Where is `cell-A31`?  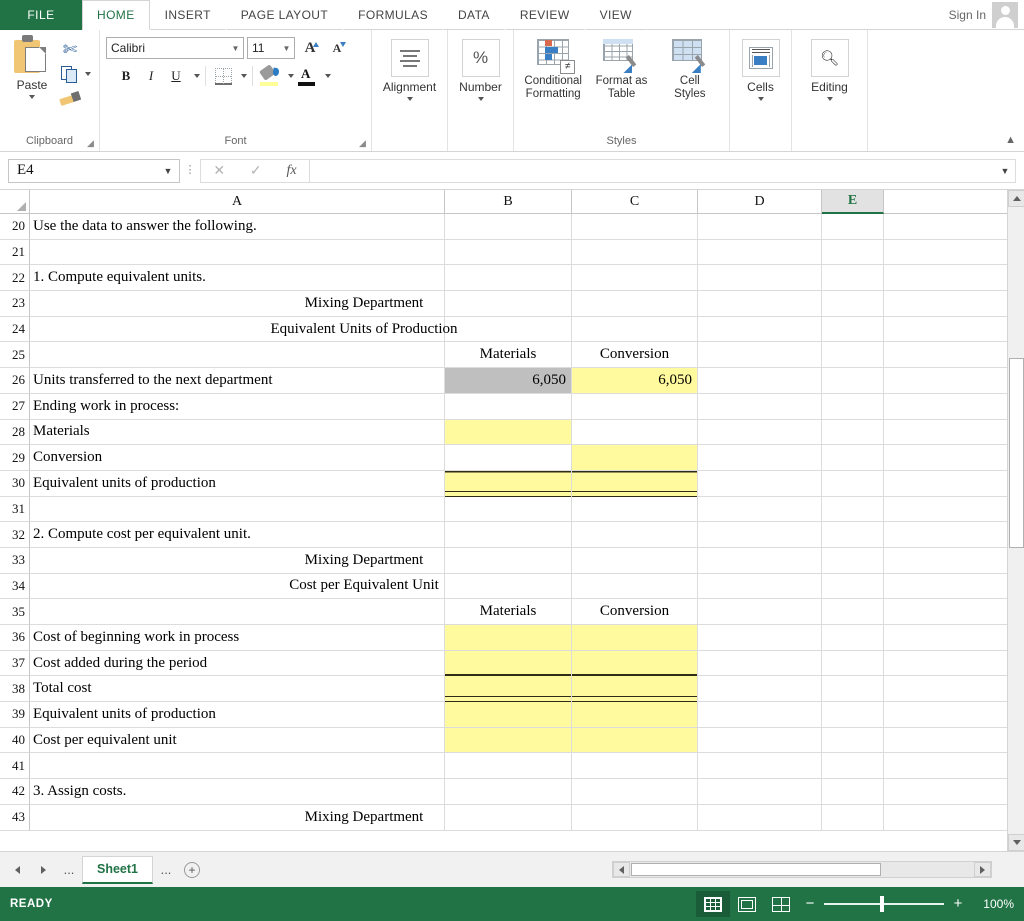 cell-A31 is located at coordinates (237, 509).